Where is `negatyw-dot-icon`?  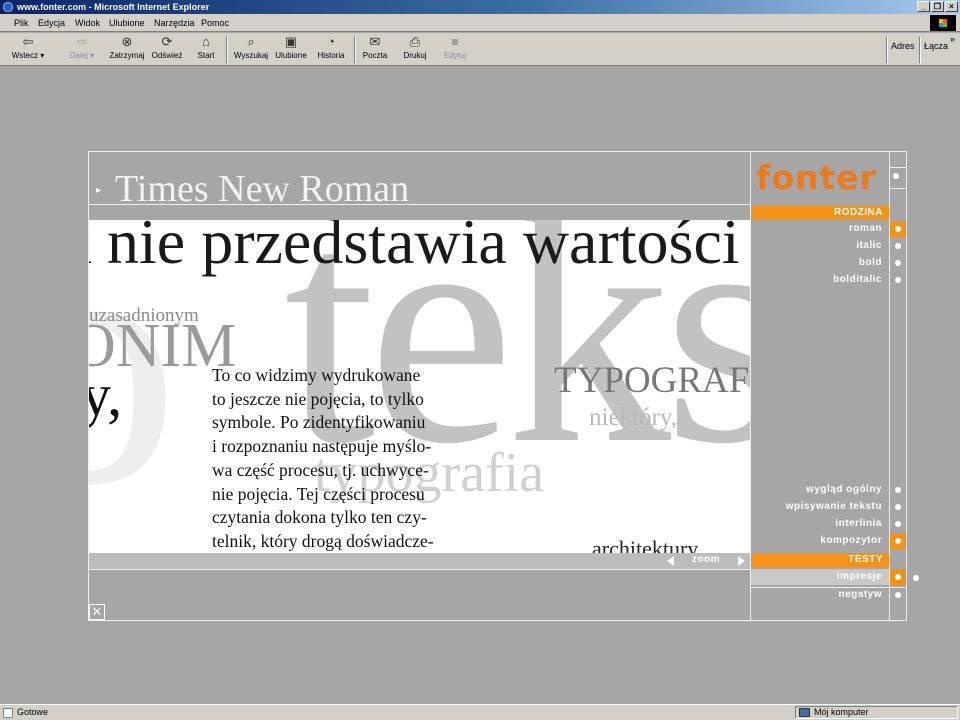
negatyw-dot-icon is located at coordinates (898, 595).